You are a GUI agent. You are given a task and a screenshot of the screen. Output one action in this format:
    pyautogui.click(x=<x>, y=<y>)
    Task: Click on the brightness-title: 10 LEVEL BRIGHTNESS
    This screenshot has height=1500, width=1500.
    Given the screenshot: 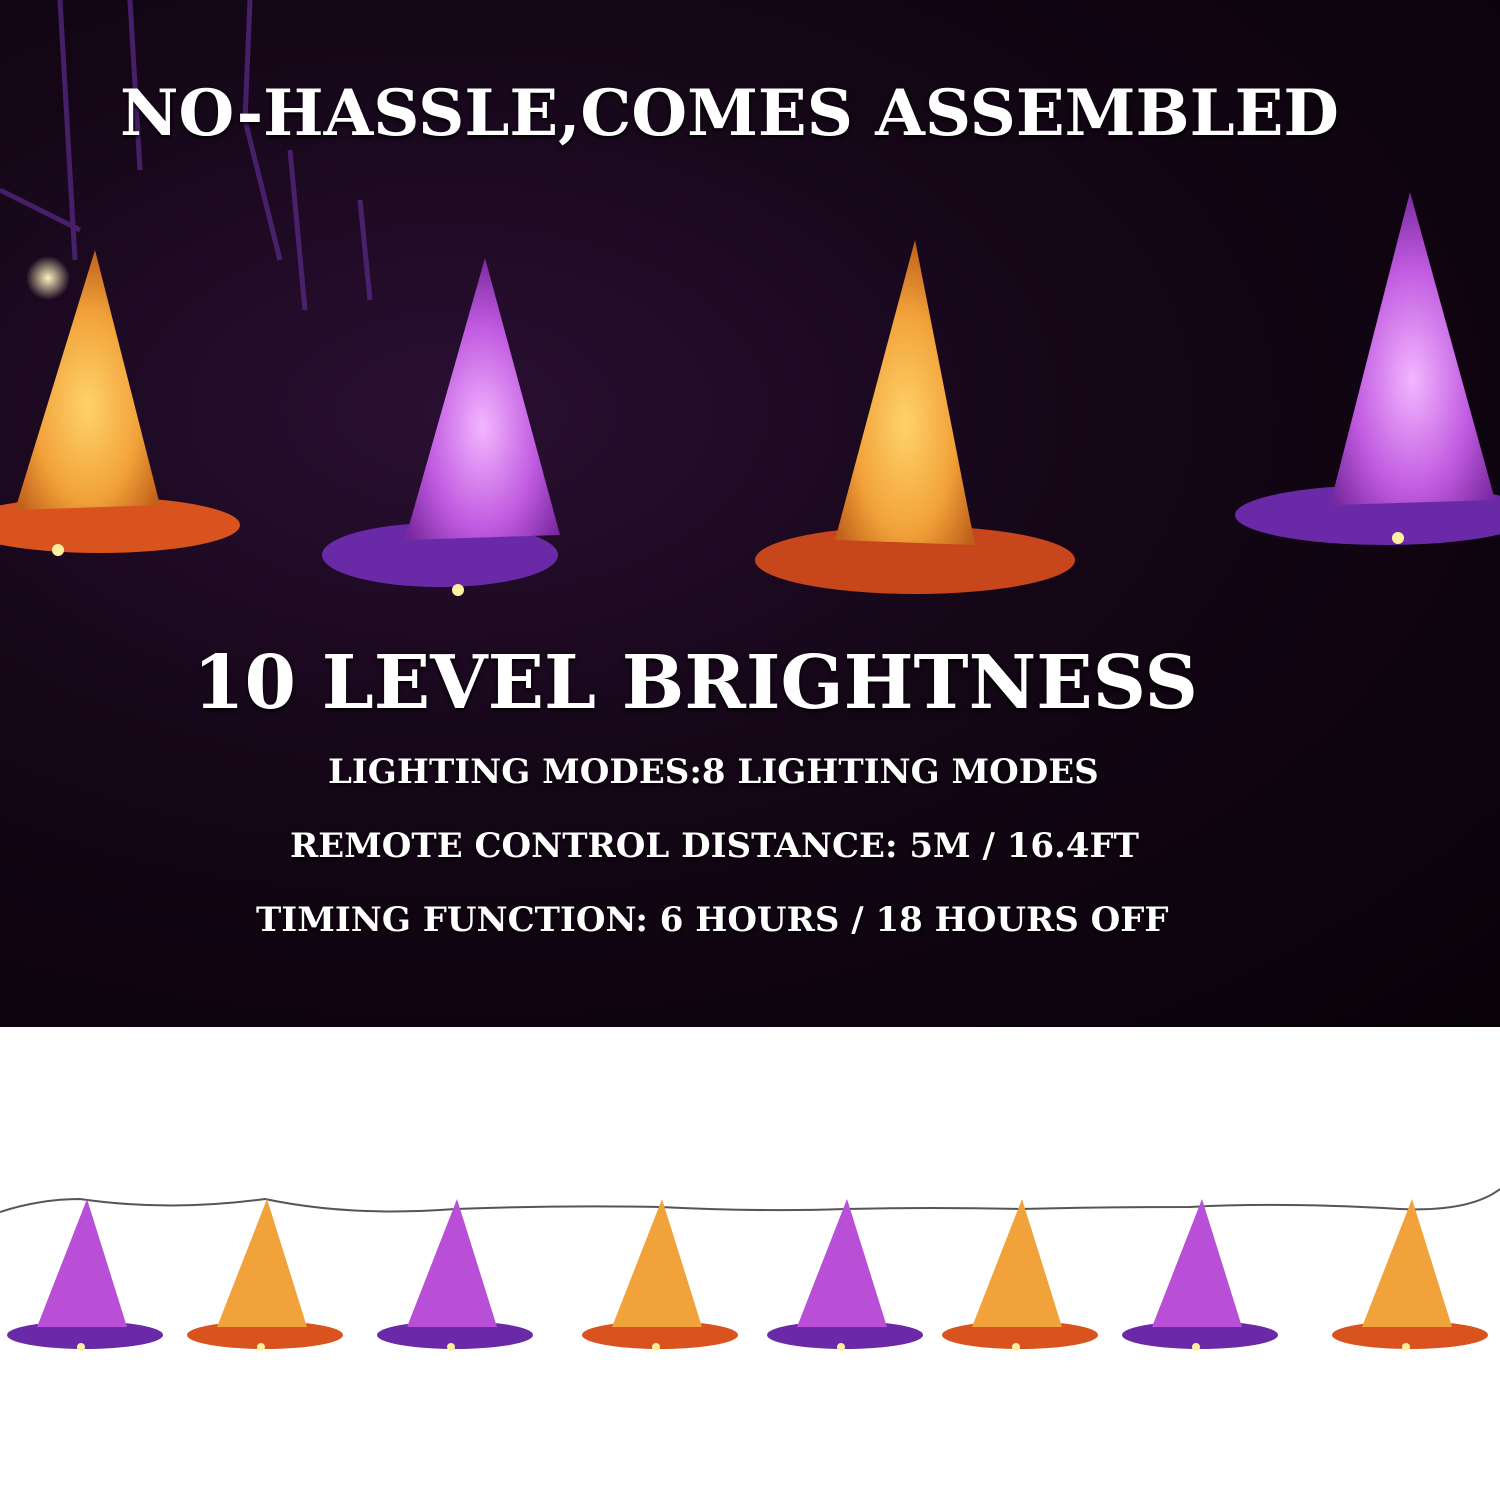 What is the action you would take?
    pyautogui.click(x=695, y=683)
    